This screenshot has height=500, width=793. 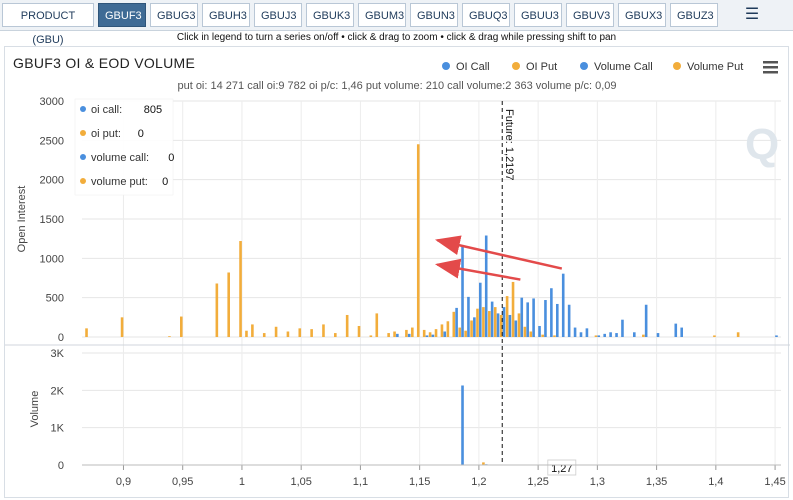 What do you see at coordinates (538, 15) in the screenshot?
I see `tab-gbuu3: GBUU3` at bounding box center [538, 15].